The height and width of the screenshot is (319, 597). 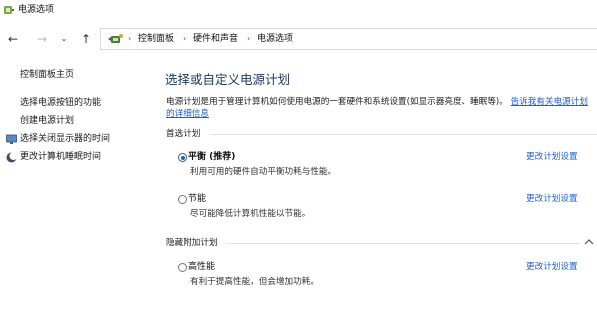 I want to click on plan-high-performance-radio, so click(x=182, y=267).